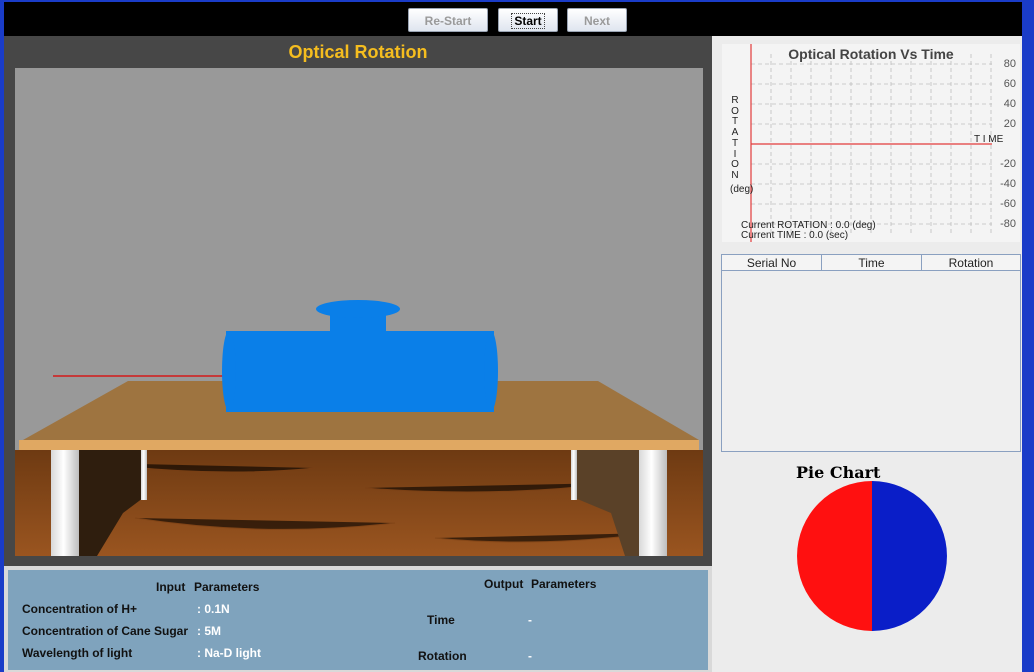  What do you see at coordinates (227, 587) in the screenshot?
I see `input-header-right: Parameters` at bounding box center [227, 587].